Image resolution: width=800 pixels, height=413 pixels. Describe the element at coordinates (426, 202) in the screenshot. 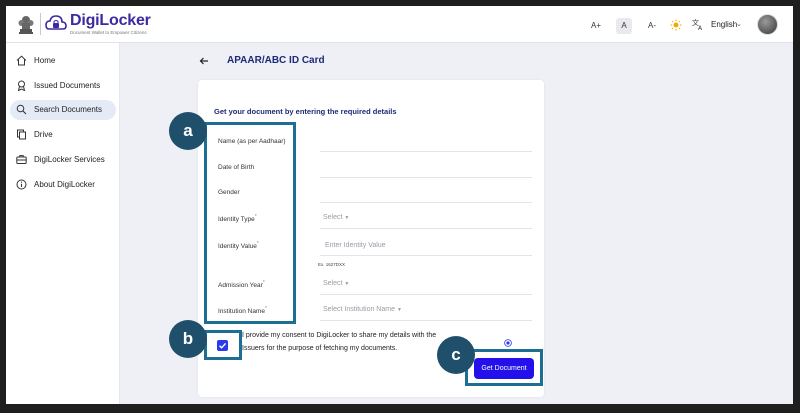

I see `gender-field` at that location.